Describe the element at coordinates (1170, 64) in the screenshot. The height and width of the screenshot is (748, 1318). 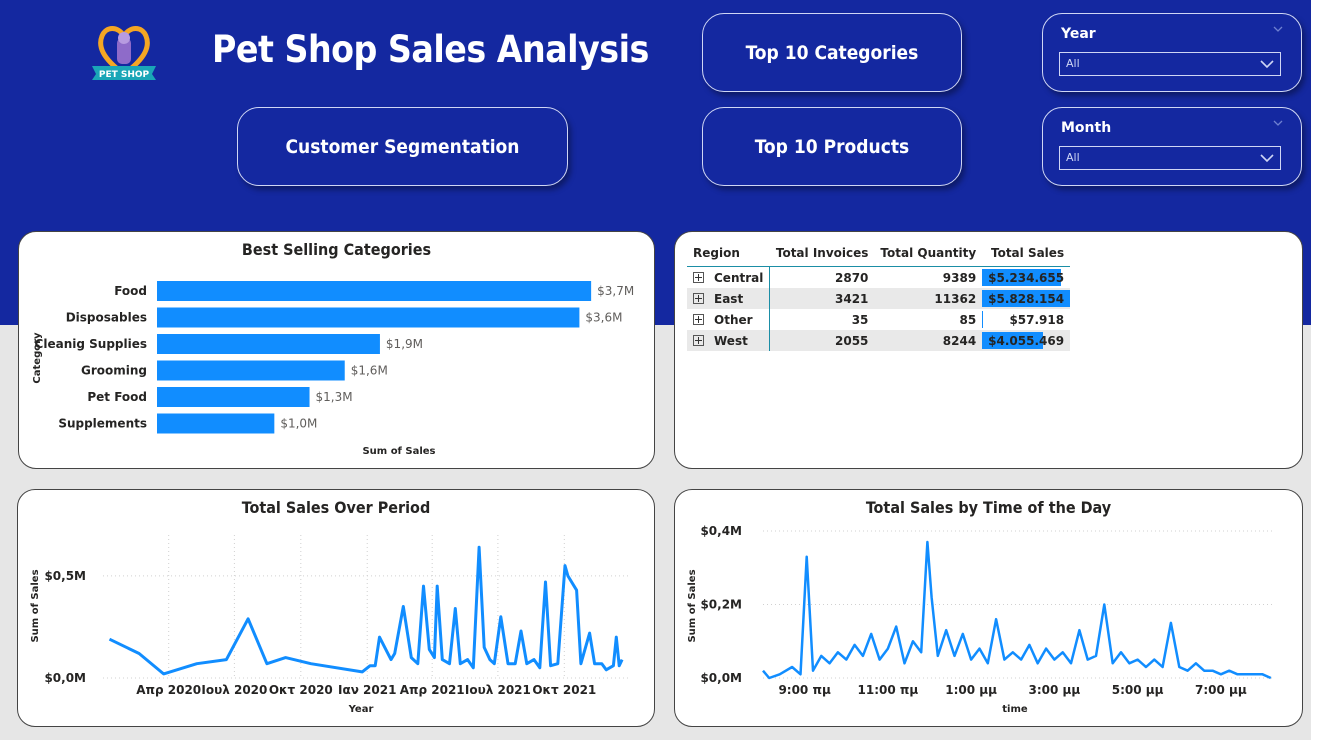
I see `year-dropdown: All` at that location.